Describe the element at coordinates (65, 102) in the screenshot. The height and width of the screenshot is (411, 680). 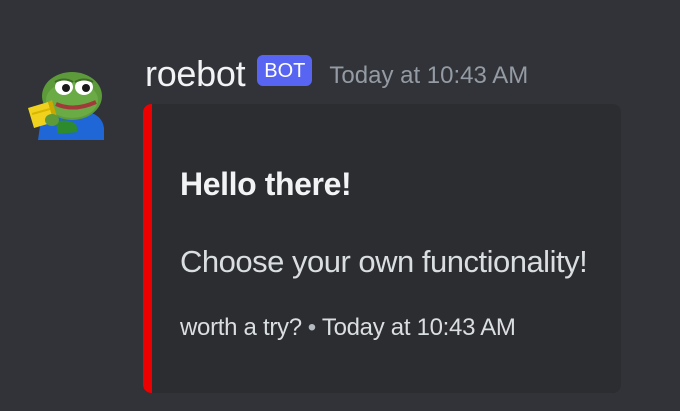
I see `pepe-frog-avatar-icon` at that location.